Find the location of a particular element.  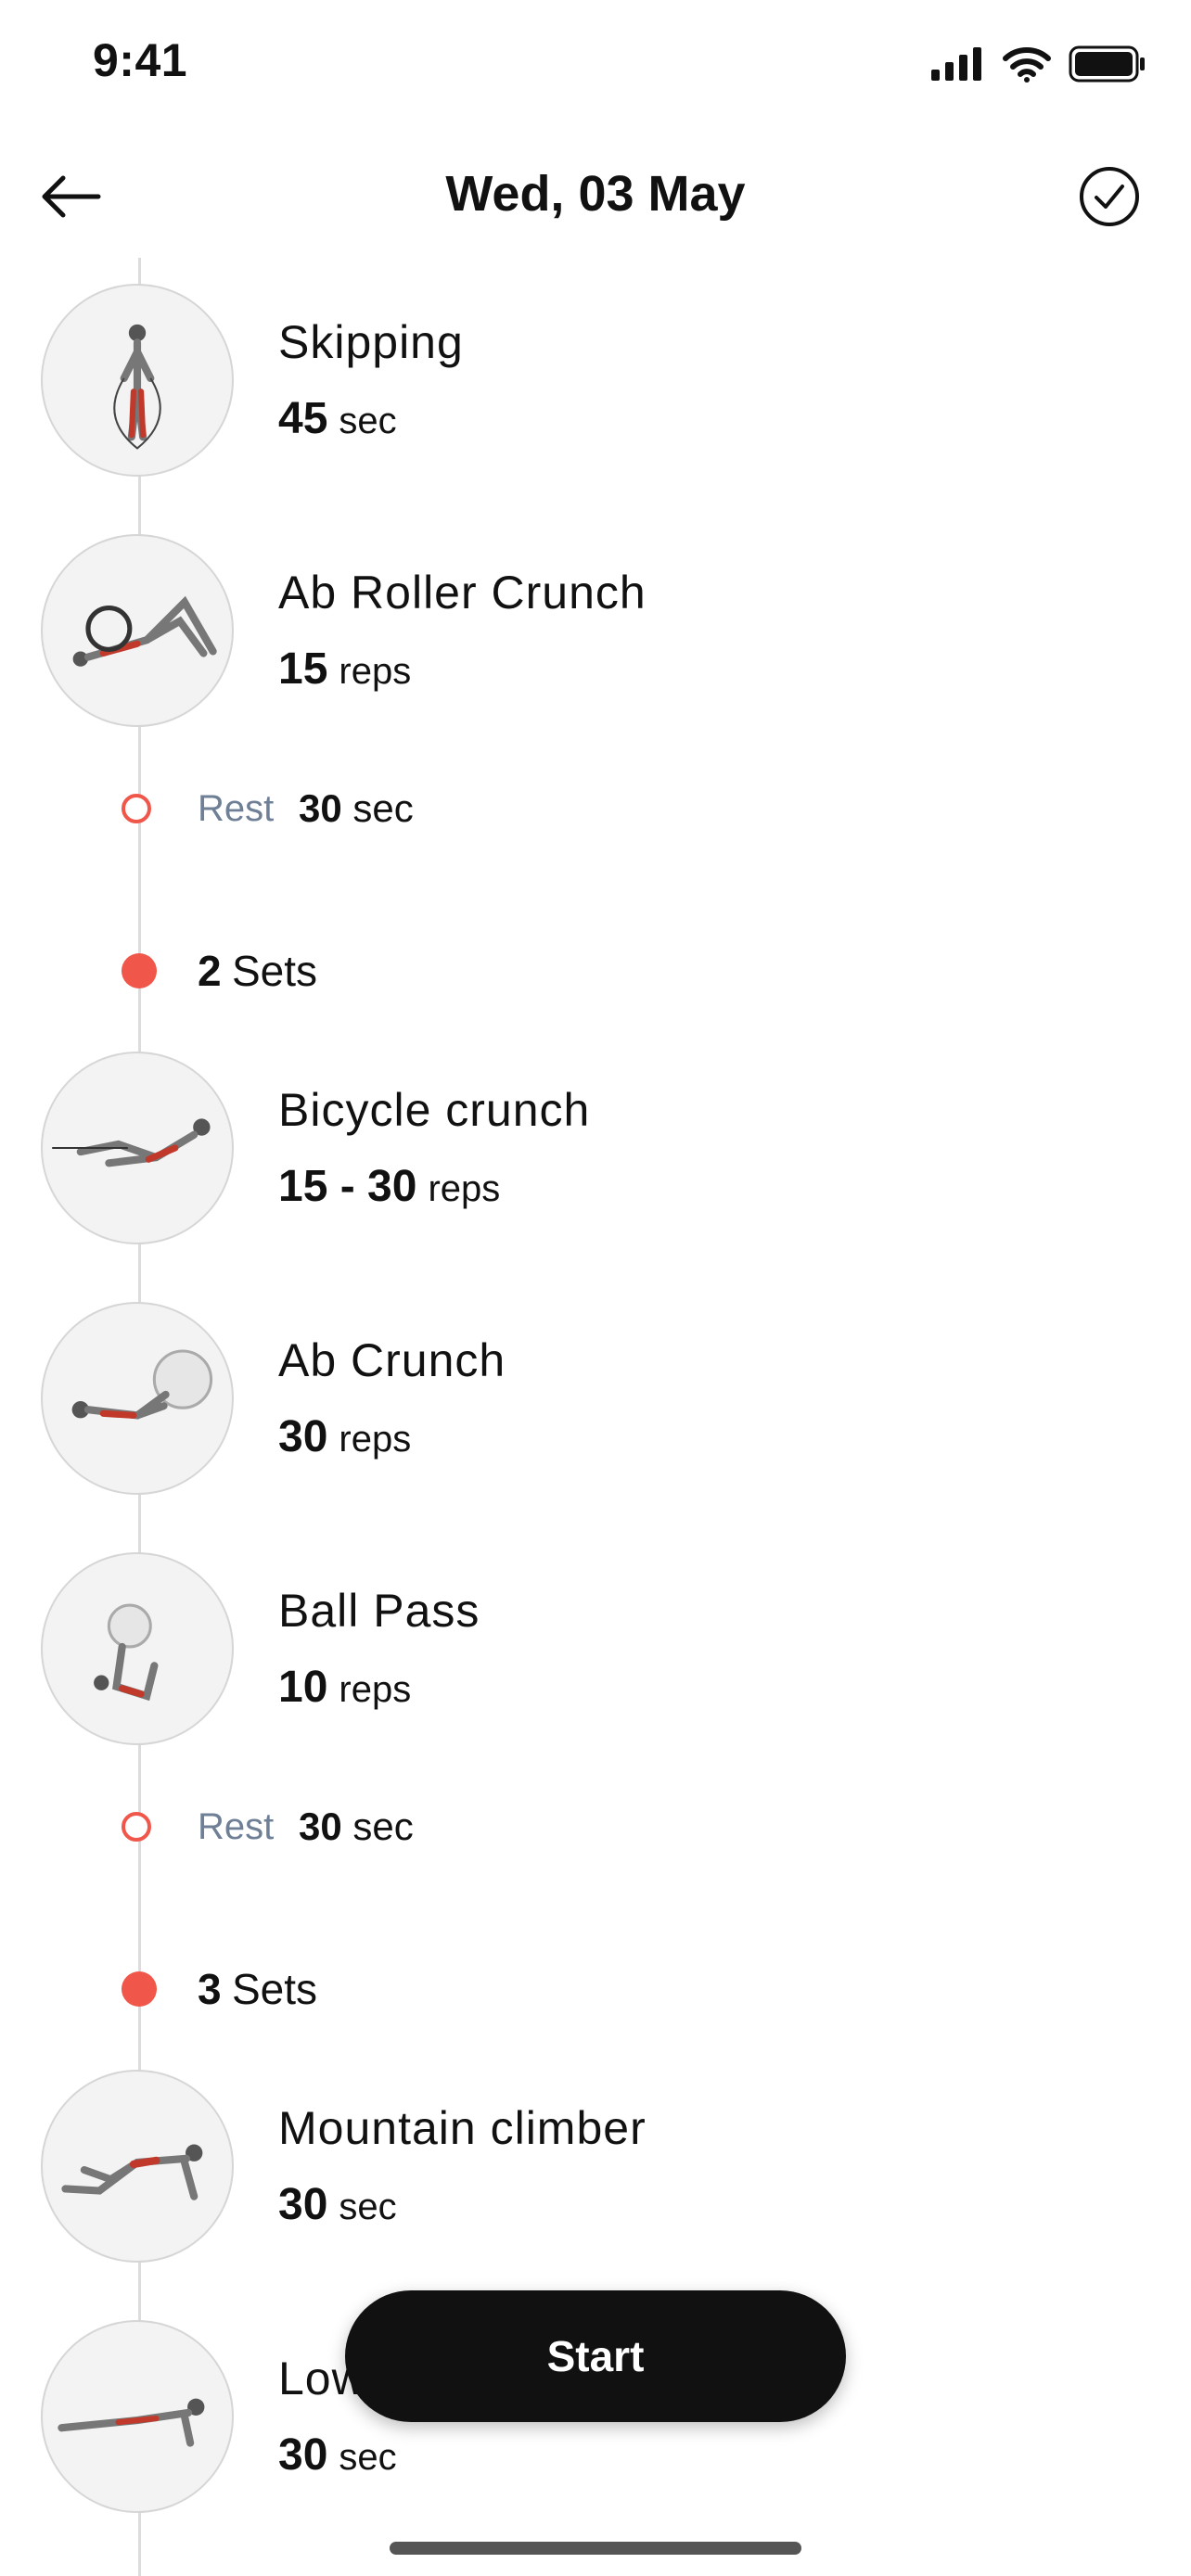

check-circle-icon is located at coordinates (1110, 196).